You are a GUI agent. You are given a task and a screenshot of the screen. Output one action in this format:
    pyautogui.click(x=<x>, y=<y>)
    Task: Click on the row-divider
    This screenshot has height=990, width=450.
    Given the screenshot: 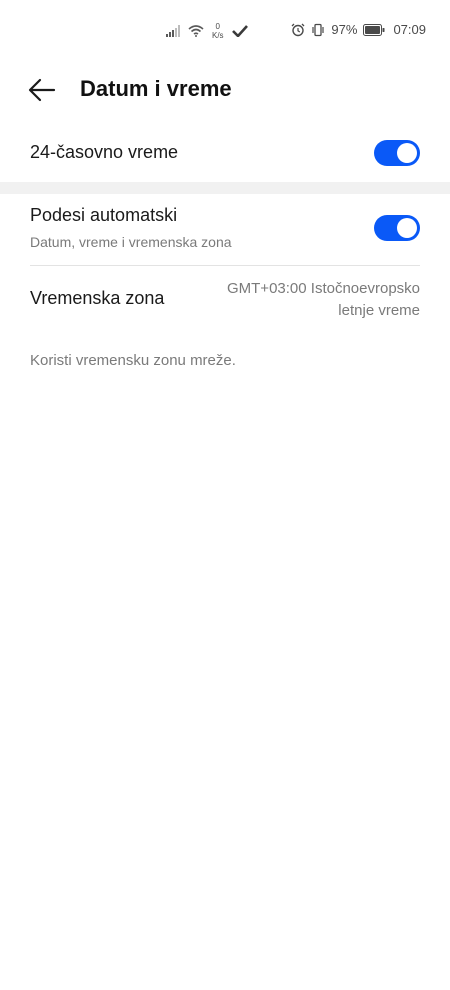 What is the action you would take?
    pyautogui.click(x=225, y=265)
    